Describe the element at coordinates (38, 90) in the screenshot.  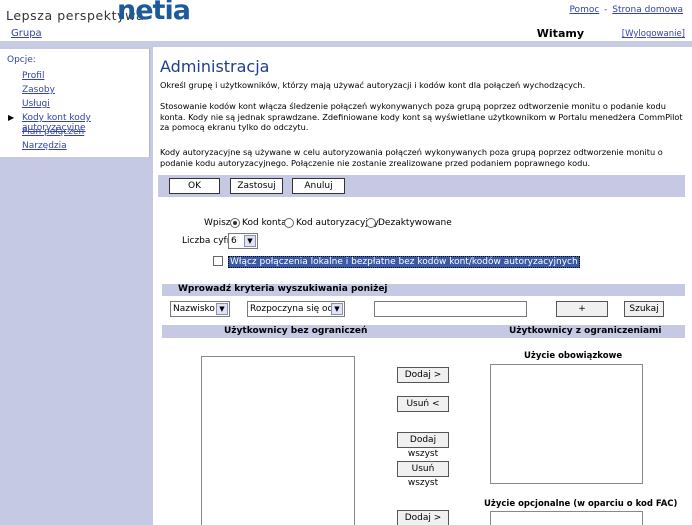
I see `sidebar-item-zasoby: Zasoby` at that location.